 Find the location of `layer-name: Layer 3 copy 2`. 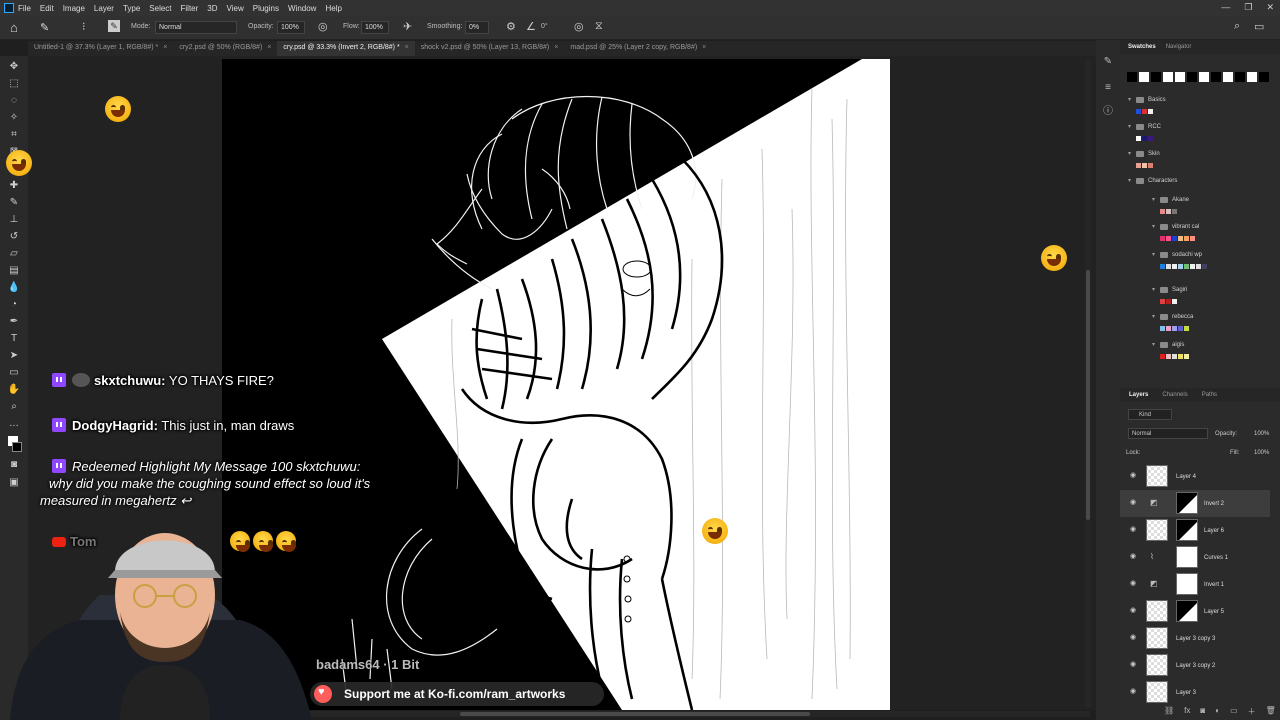

layer-name: Layer 3 copy 2 is located at coordinates (1195, 666).